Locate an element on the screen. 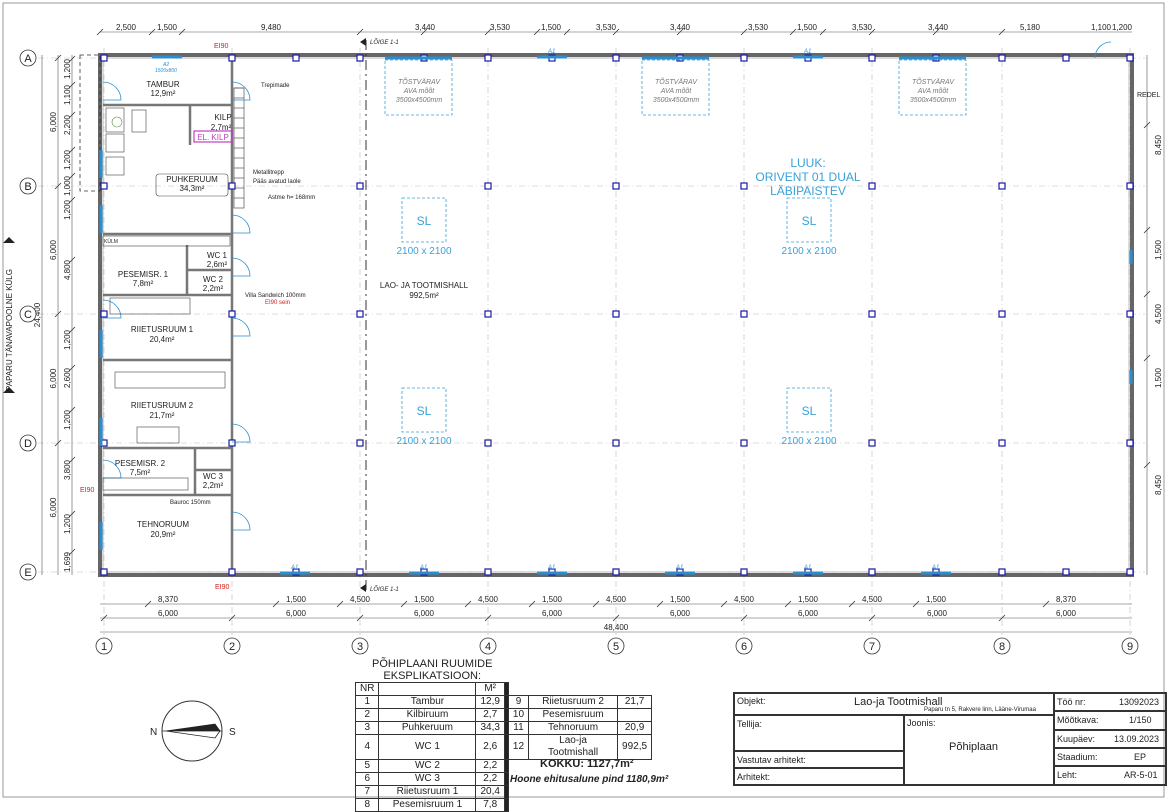 The width and height of the screenshot is (1167, 812). stairs is located at coordinates (239, 148).